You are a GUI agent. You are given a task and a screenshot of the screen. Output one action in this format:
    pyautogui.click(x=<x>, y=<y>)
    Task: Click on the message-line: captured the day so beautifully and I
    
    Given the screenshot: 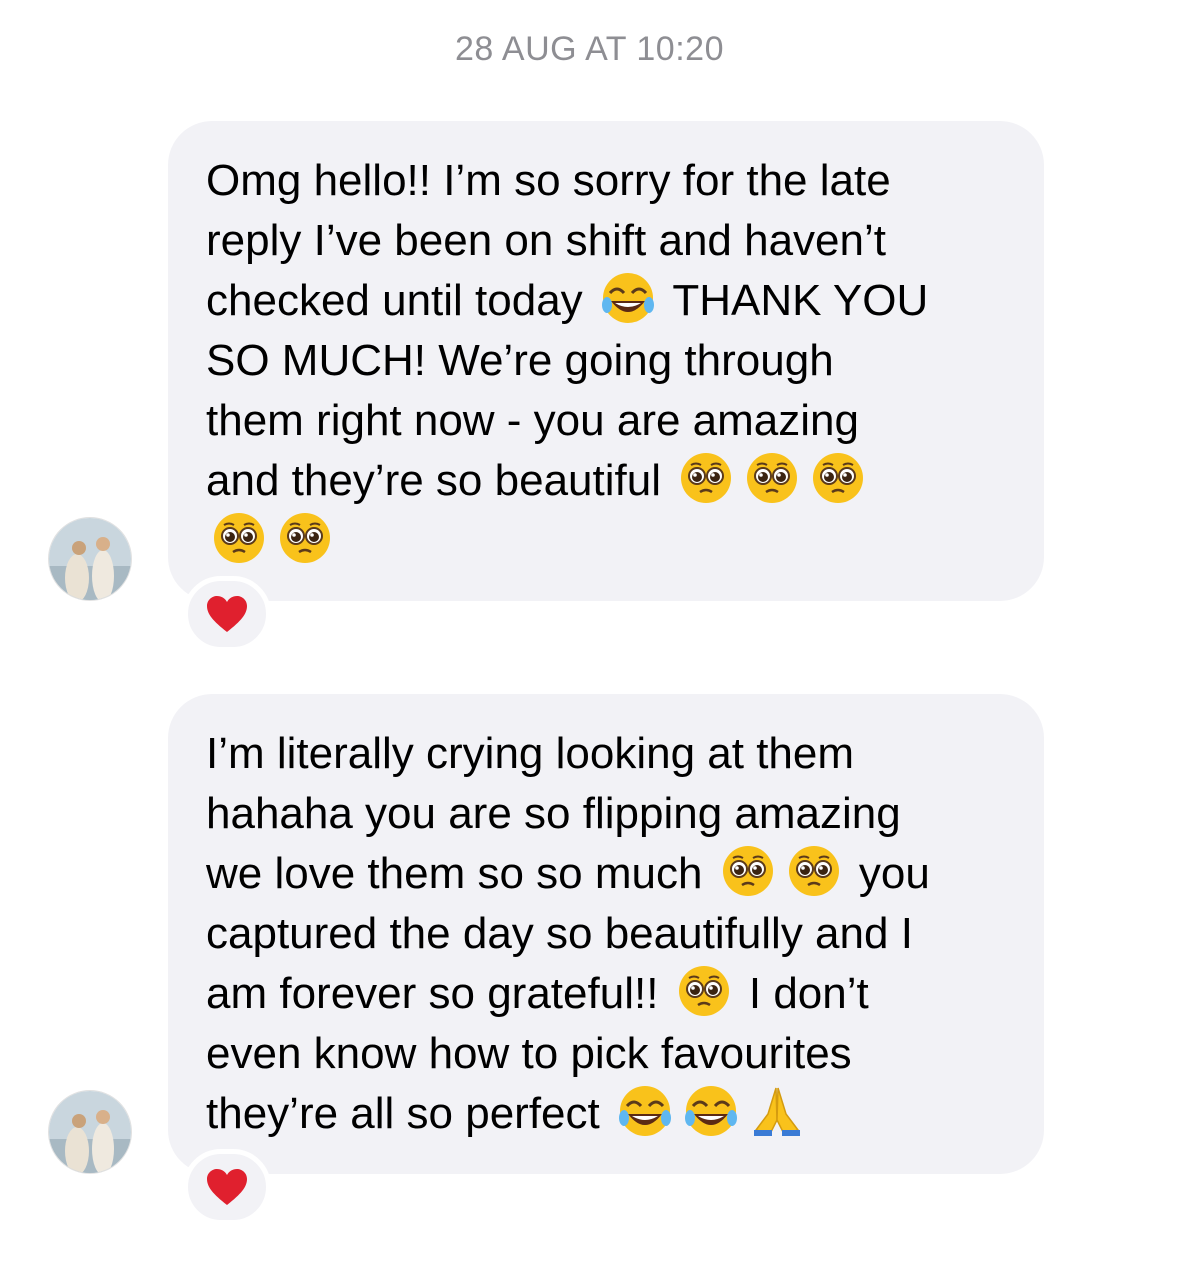 What is the action you would take?
    pyautogui.click(x=606, y=934)
    